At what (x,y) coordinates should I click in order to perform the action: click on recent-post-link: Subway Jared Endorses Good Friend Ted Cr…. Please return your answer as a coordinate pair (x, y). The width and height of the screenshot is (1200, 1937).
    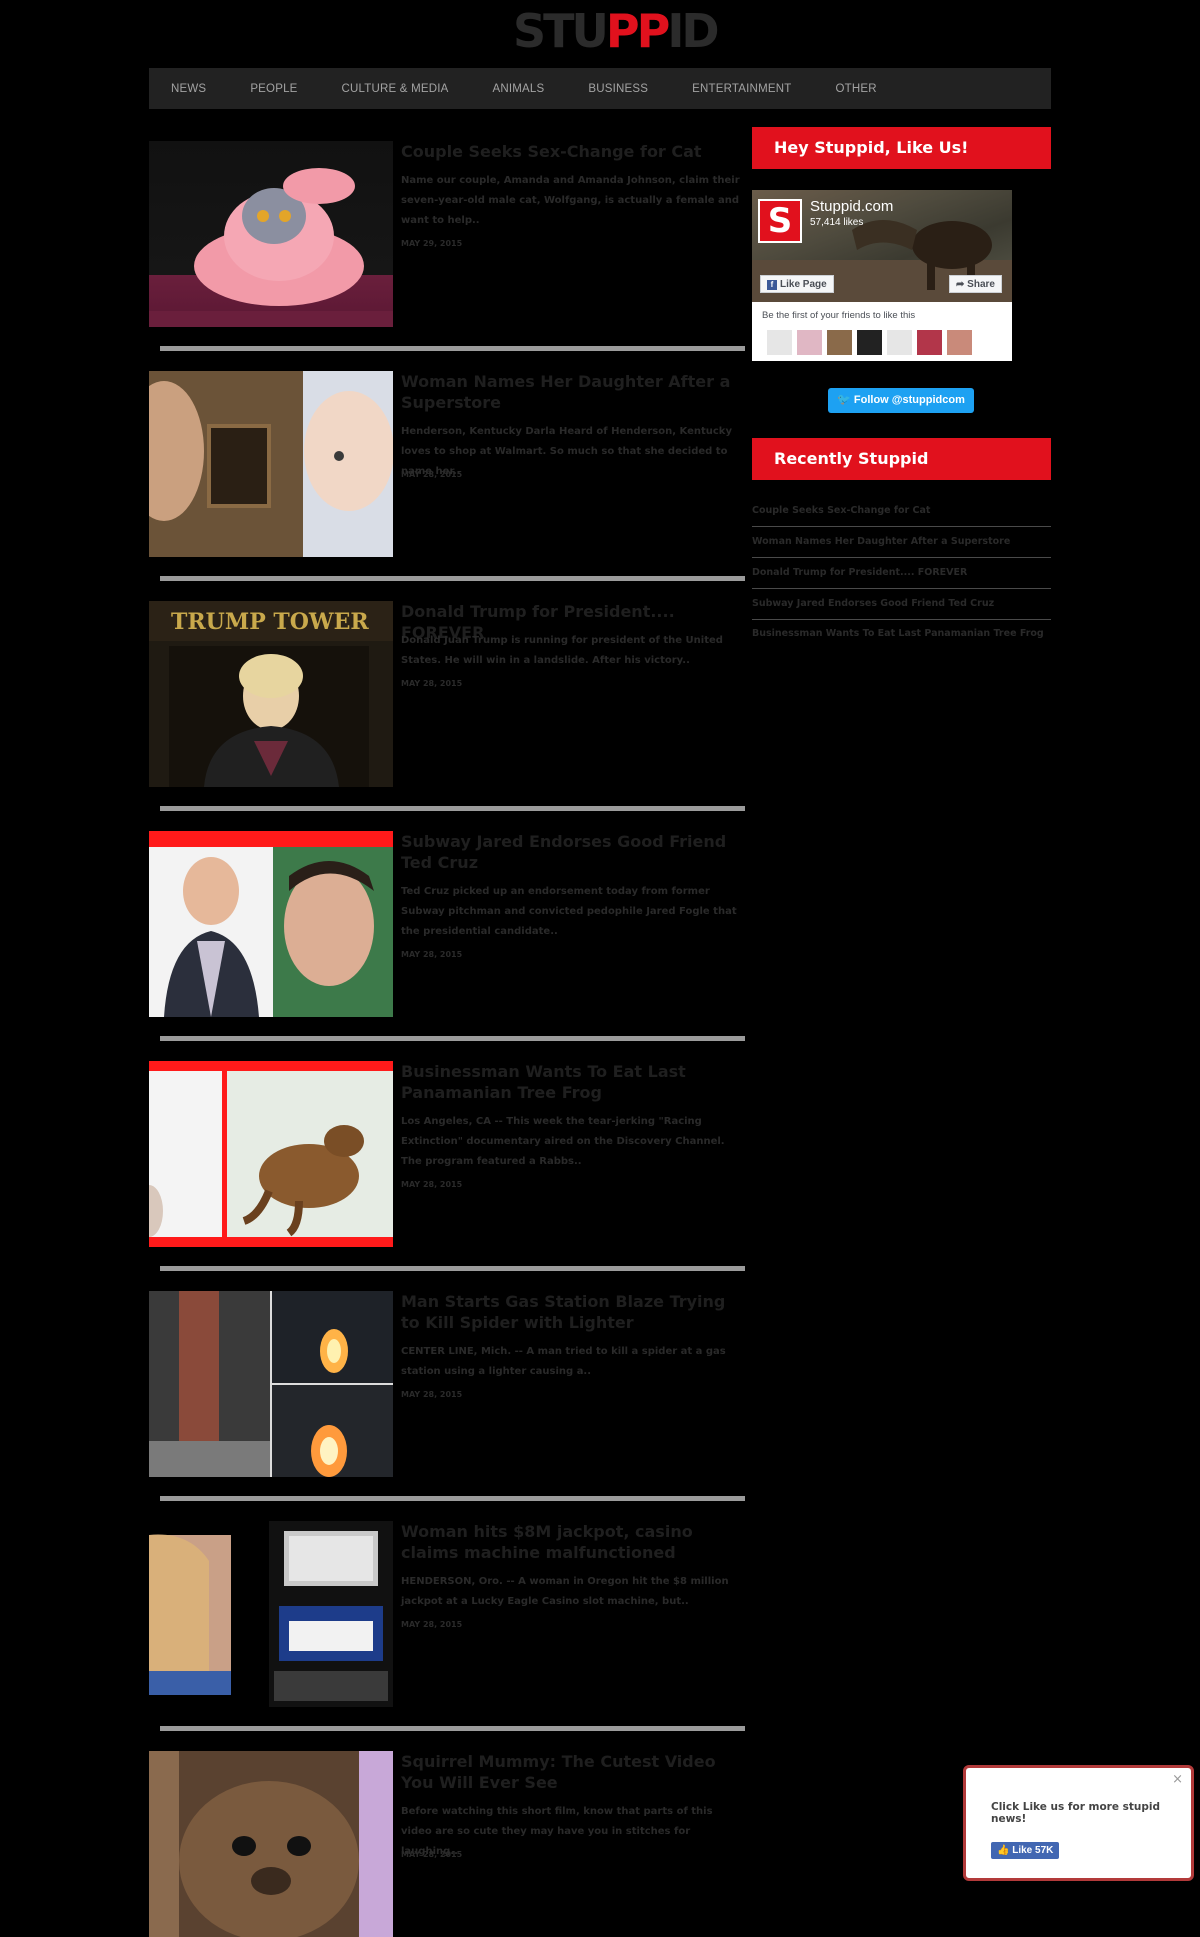
    Looking at the image, I should click on (901, 604).